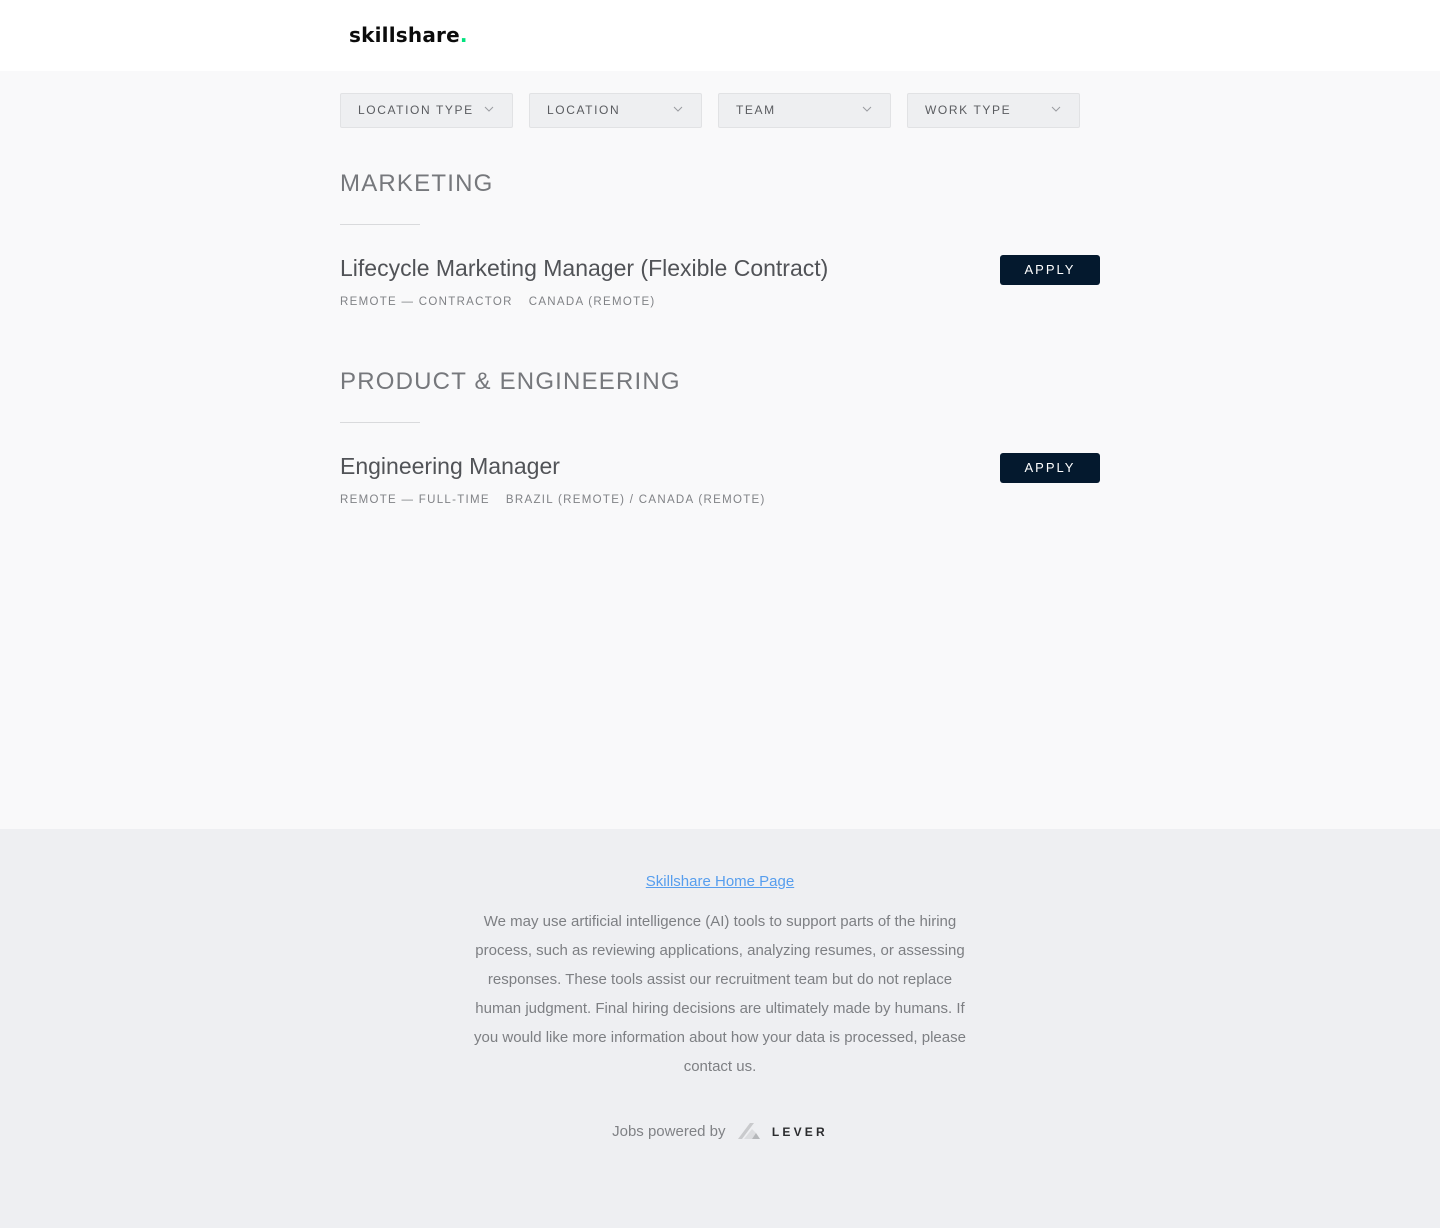 This screenshot has height=1228, width=1440. I want to click on posting-meta: Remote — Contractor Canada (Remote), so click(506, 302).